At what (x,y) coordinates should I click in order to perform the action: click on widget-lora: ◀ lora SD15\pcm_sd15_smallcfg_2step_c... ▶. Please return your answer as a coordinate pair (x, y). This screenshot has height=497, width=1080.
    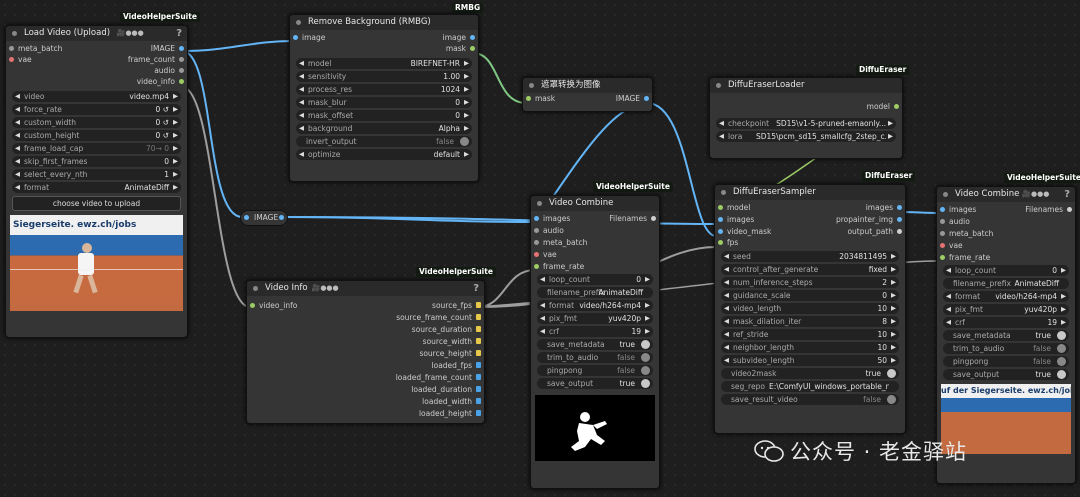
    Looking at the image, I should click on (806, 136).